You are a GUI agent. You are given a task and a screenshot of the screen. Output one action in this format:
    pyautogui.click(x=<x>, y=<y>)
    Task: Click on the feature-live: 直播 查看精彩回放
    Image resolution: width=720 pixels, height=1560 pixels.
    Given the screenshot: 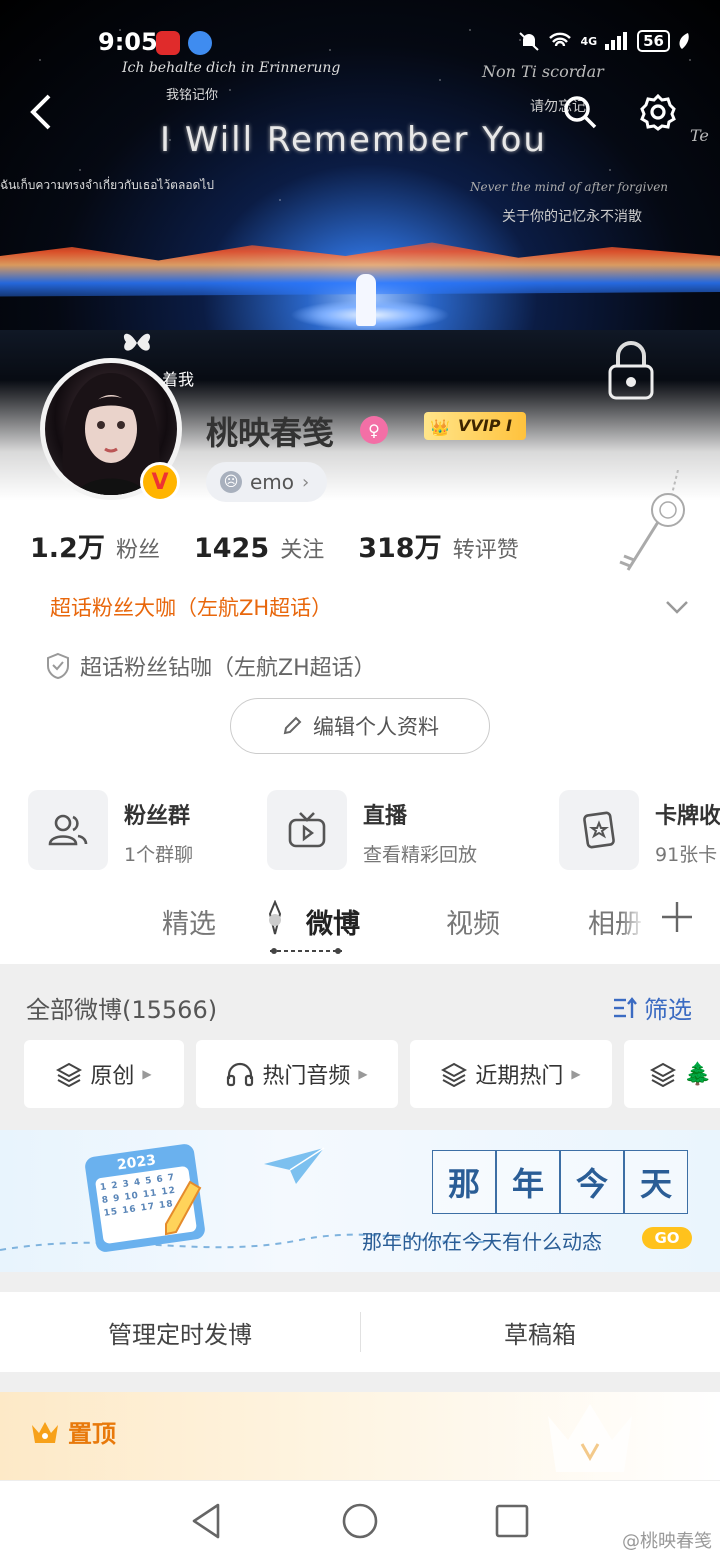 What is the action you would take?
    pyautogui.click(x=402, y=830)
    